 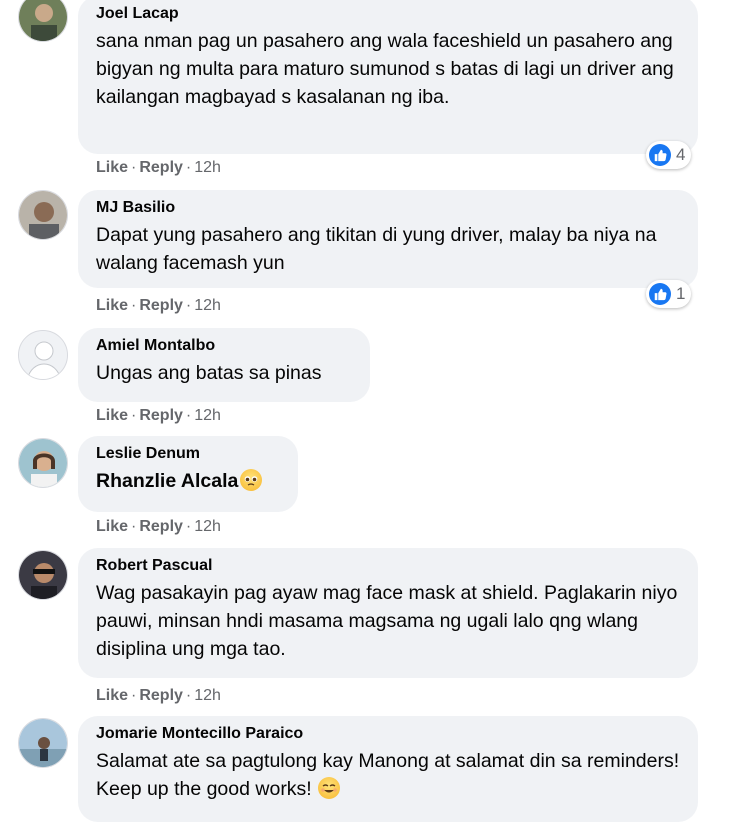 I want to click on comment-author: Jomarie Montecillo Paraico, so click(x=388, y=734).